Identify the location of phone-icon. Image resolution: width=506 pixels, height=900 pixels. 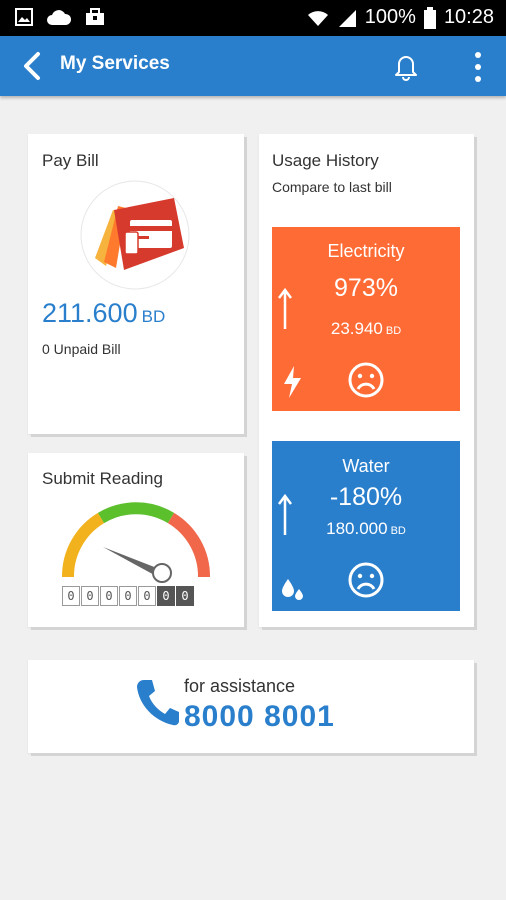
(158, 703).